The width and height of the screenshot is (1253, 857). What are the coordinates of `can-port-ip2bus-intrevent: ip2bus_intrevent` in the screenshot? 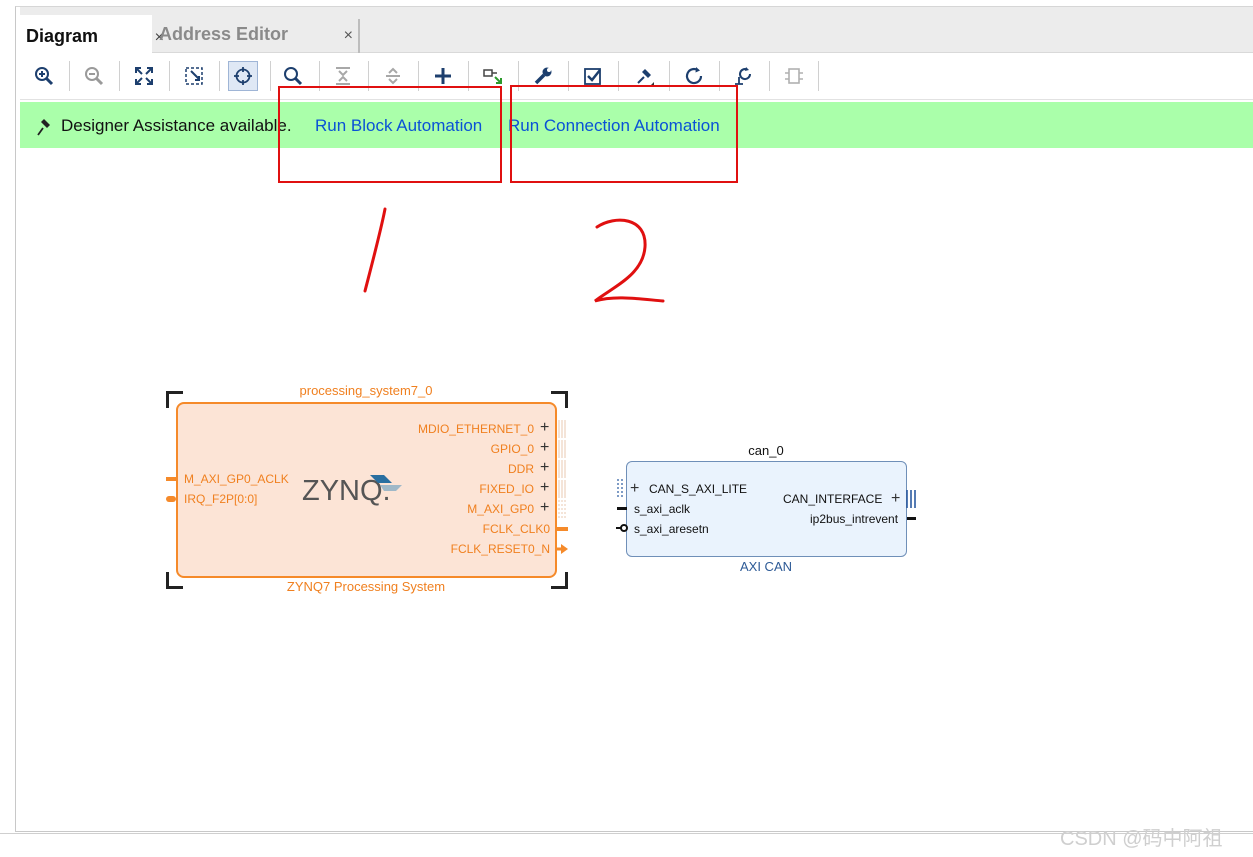 It's located at (854, 519).